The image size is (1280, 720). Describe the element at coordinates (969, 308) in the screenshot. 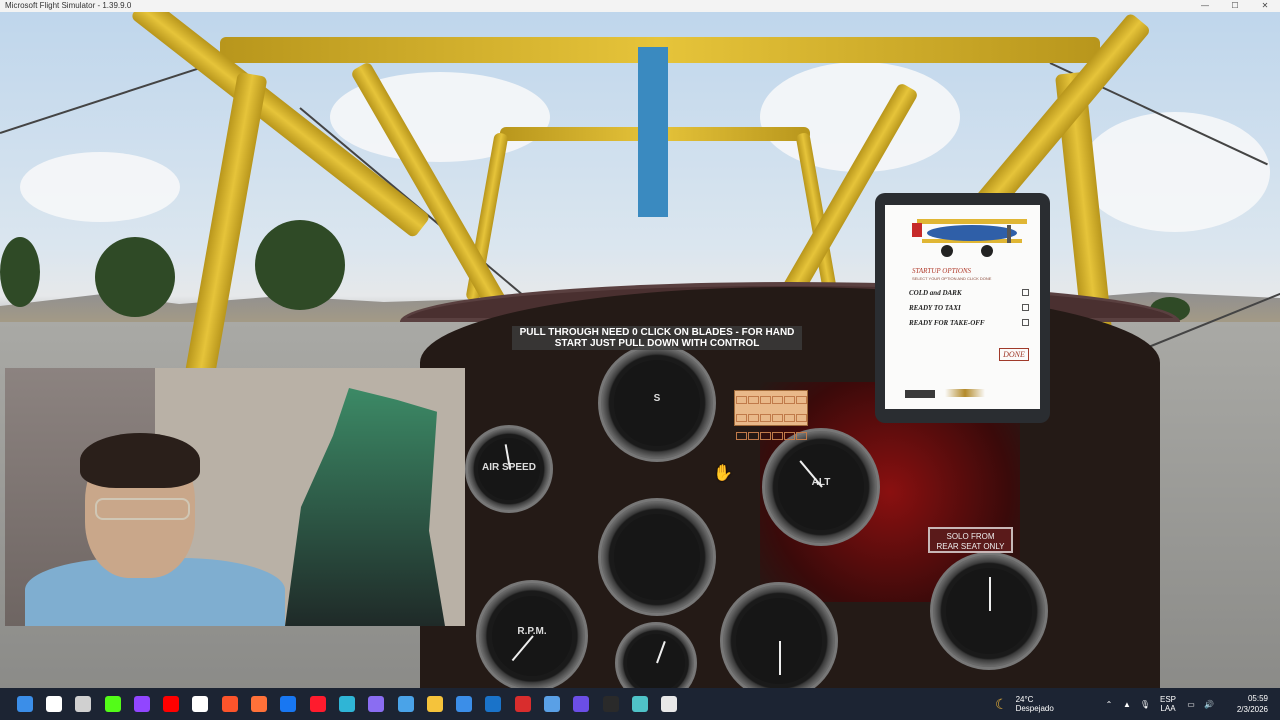

I see `option-ready-to-taxi: READY TO TAXI` at that location.